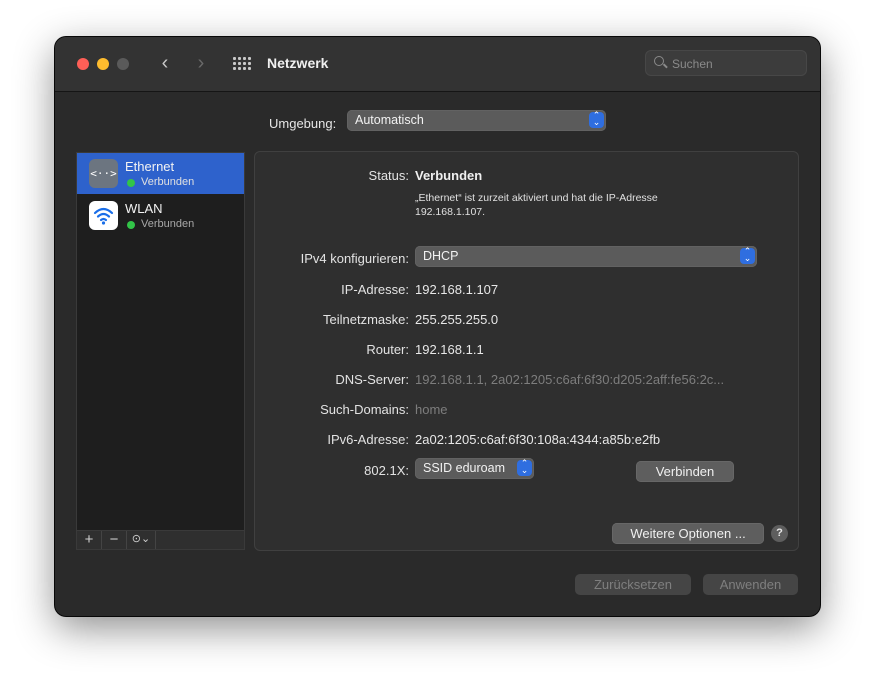 The height and width of the screenshot is (689, 875). Describe the element at coordinates (103, 173) in the screenshot. I see `ethernet-icon: <··>` at that location.